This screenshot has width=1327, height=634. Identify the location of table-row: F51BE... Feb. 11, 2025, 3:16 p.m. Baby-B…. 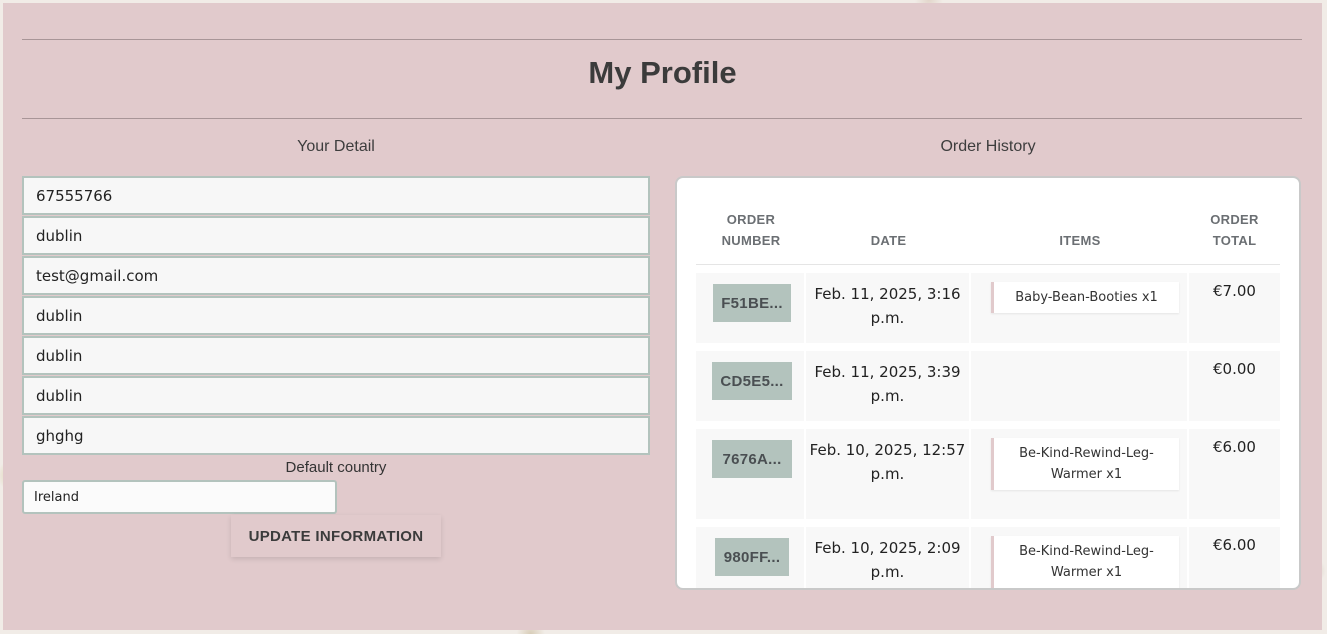
(988, 308).